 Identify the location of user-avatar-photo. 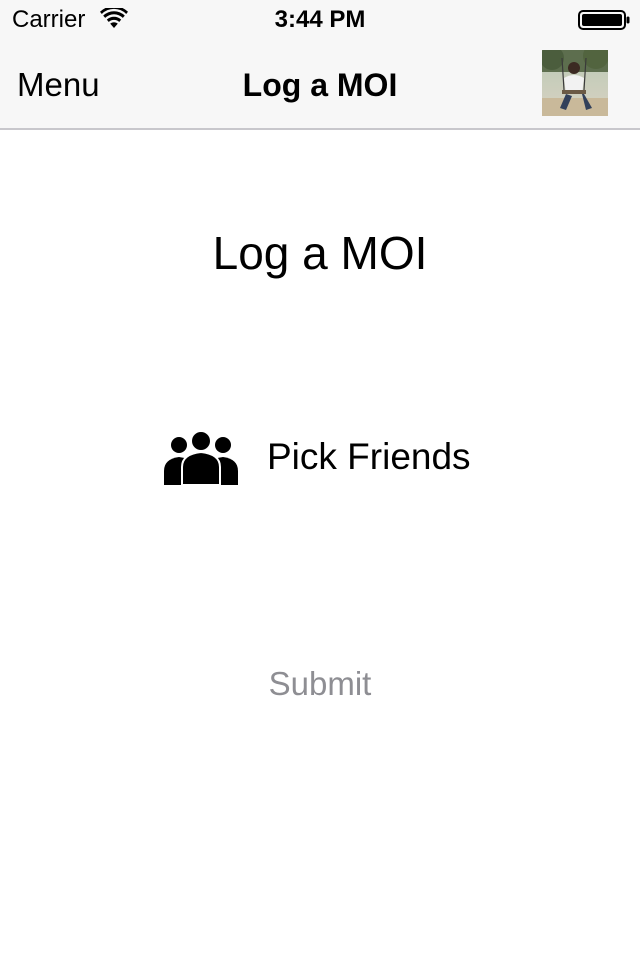
(575, 83).